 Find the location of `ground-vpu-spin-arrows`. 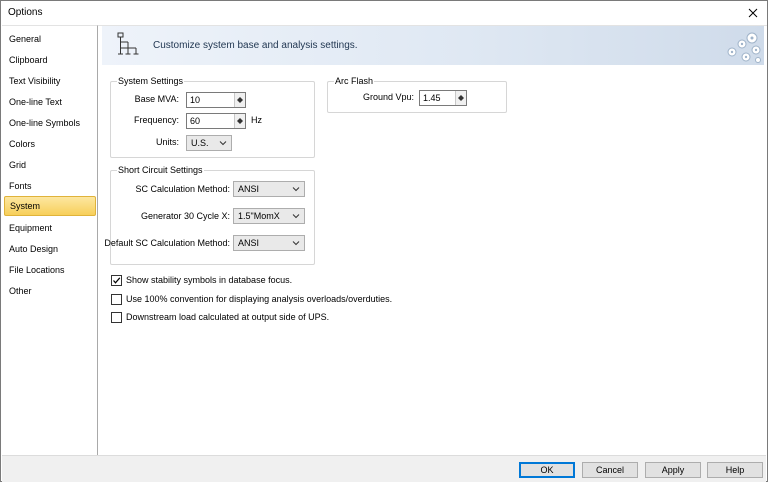

ground-vpu-spin-arrows is located at coordinates (460, 98).